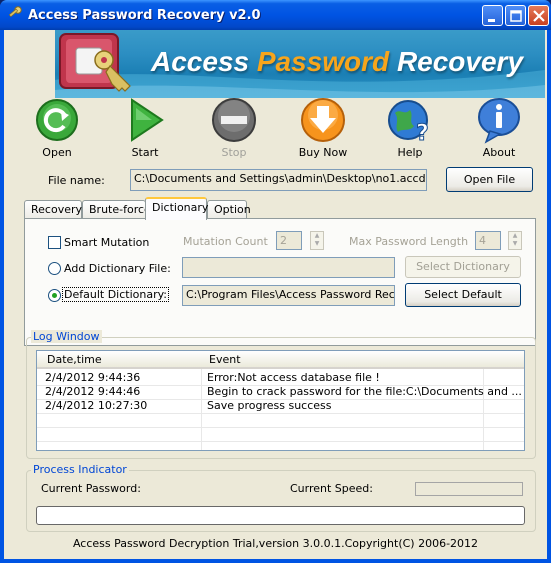 The height and width of the screenshot is (563, 551). What do you see at coordinates (225, 359) in the screenshot?
I see `column-header-event: Event` at bounding box center [225, 359].